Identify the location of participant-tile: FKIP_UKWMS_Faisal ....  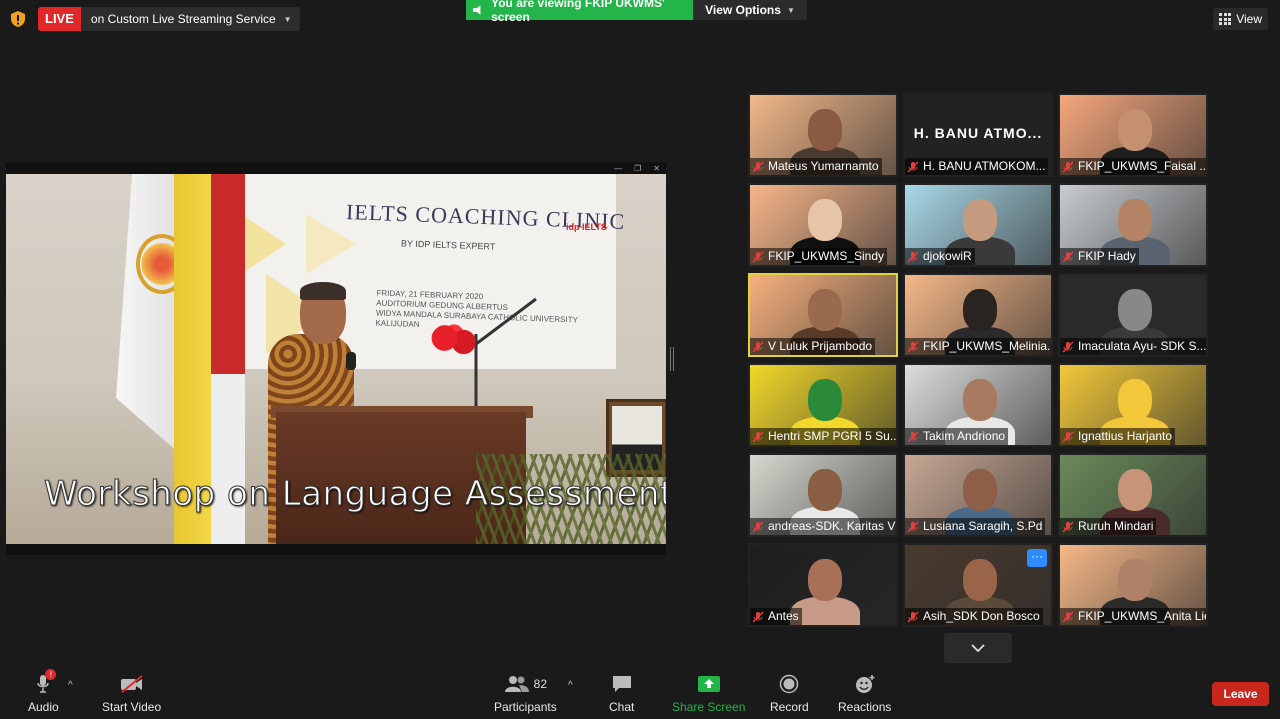
(1133, 135).